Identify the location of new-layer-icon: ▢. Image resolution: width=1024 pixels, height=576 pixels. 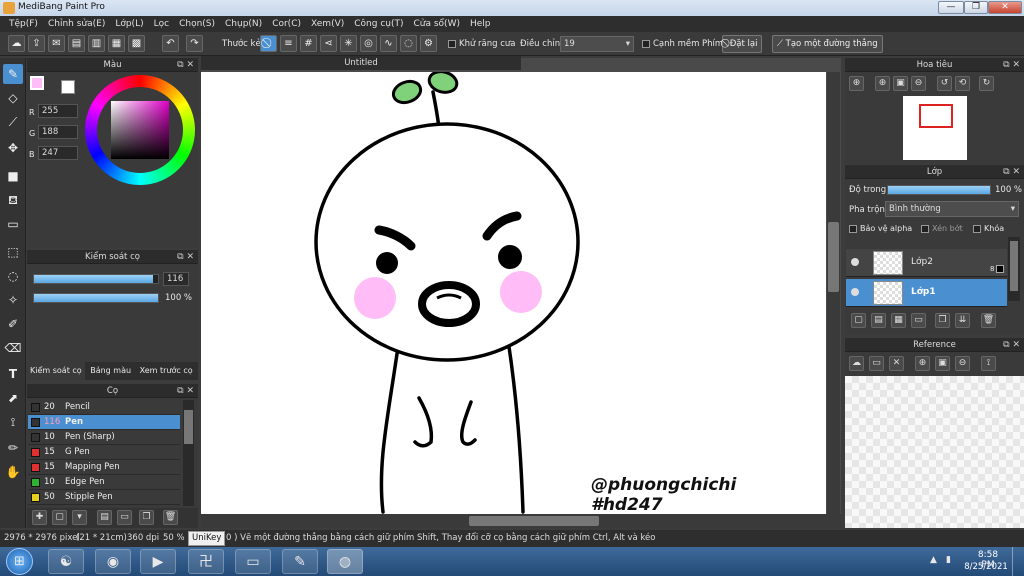
(858, 320).